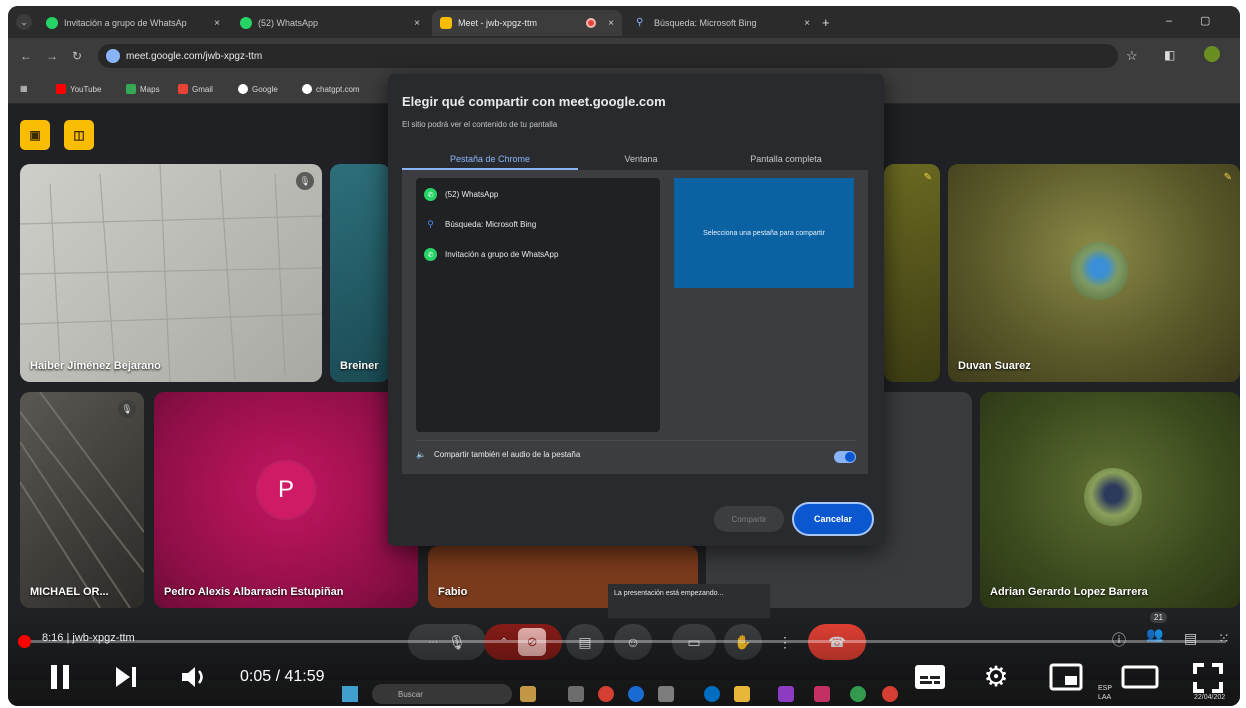  What do you see at coordinates (330, 23) in the screenshot?
I see `tab-whatsapp: (52) WhatsApp ×` at bounding box center [330, 23].